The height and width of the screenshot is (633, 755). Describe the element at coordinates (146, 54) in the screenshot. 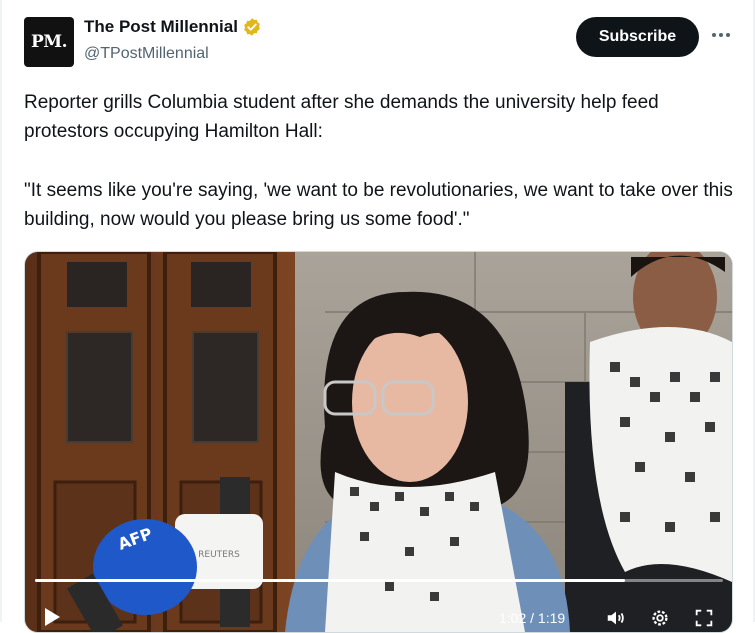

I see `handle: @TPostMillennial` at that location.